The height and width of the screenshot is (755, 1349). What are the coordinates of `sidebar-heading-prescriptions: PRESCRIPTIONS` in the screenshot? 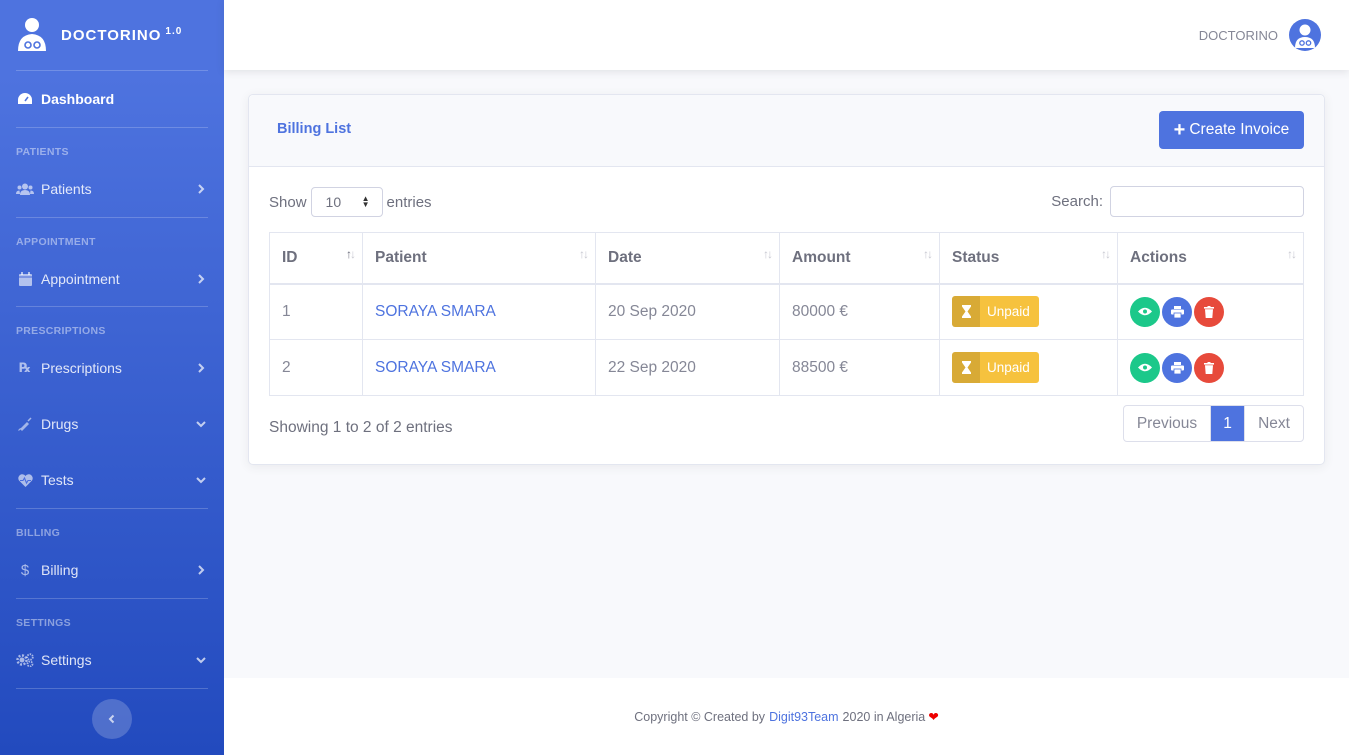 It's located at (61, 331).